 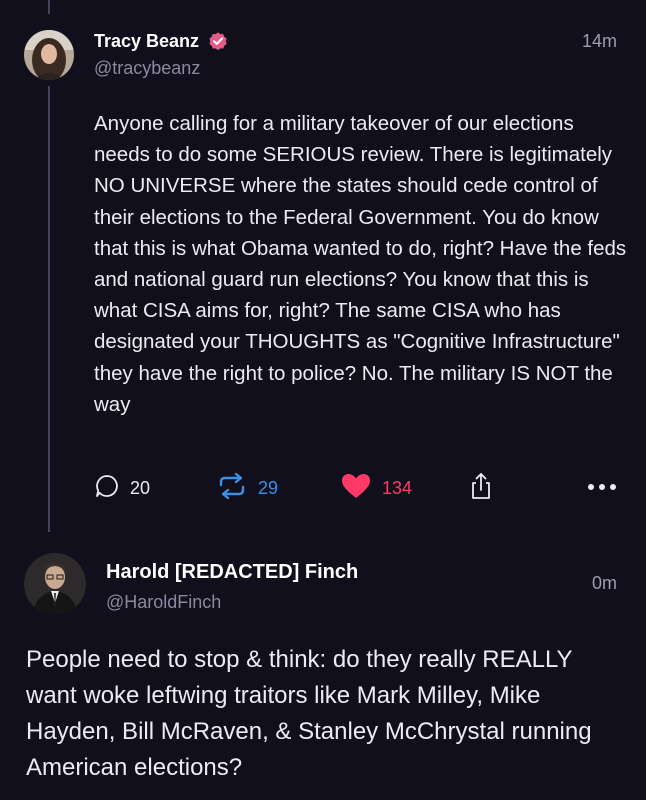 I want to click on timestamp: 0m, so click(x=604, y=583).